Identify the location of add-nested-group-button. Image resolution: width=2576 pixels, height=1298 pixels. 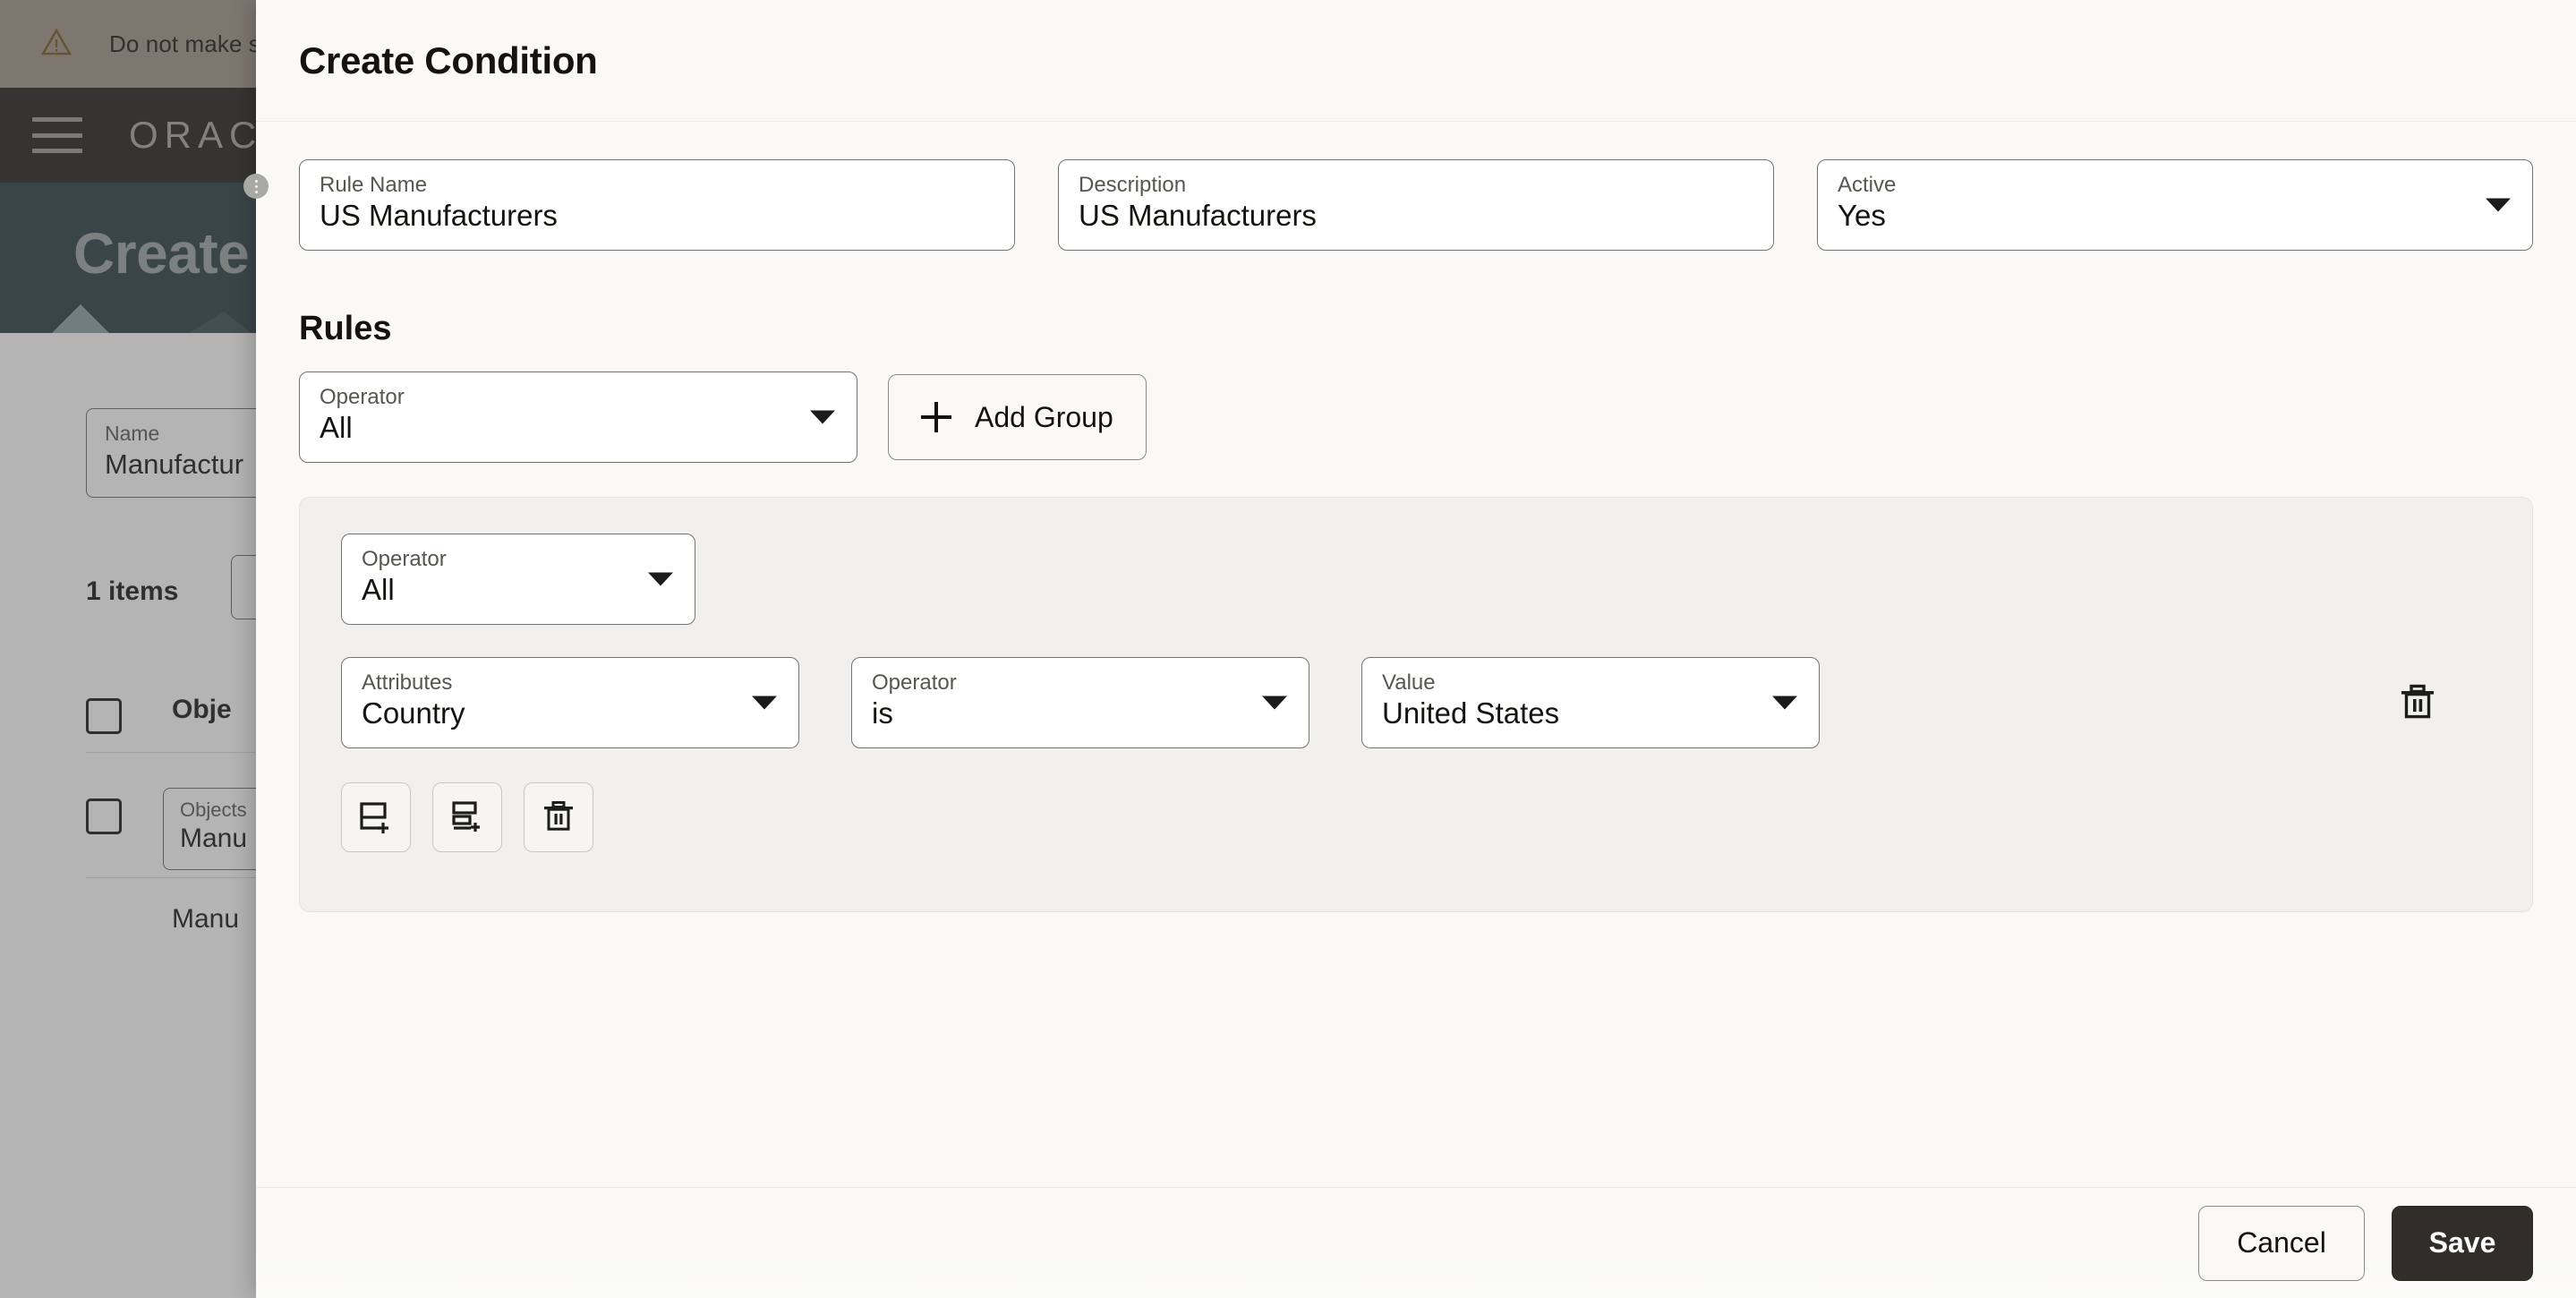
(467, 817).